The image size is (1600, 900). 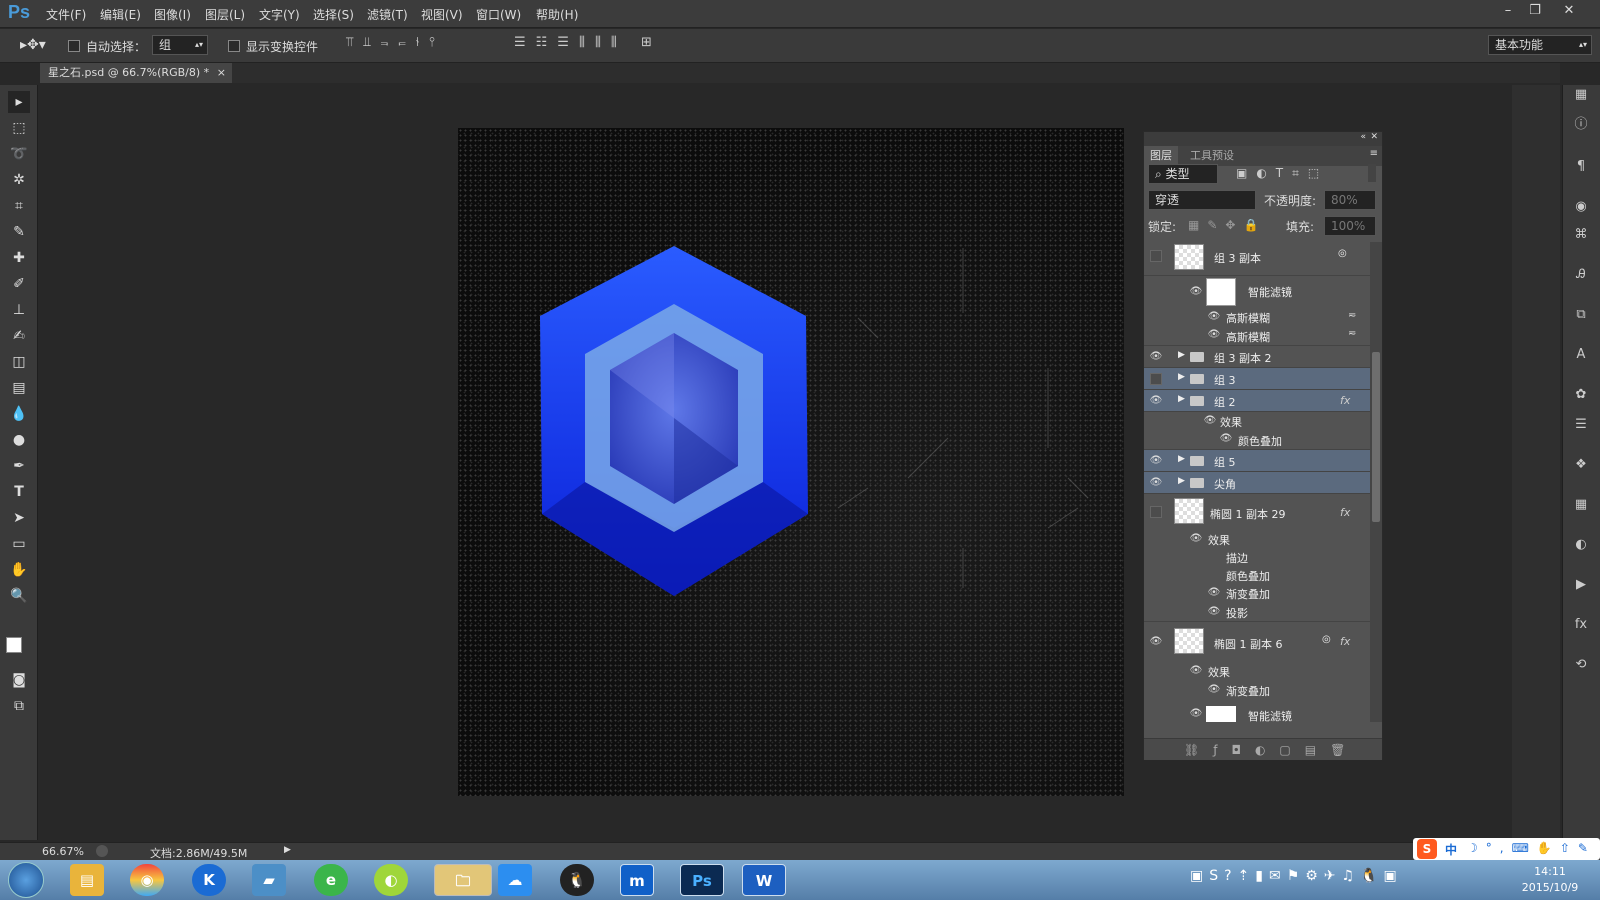 What do you see at coordinates (1581, 355) in the screenshot?
I see `character-panel-icon: A` at bounding box center [1581, 355].